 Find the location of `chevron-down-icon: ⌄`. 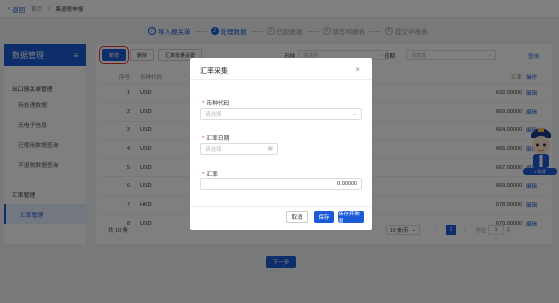

chevron-down-icon: ⌄ is located at coordinates (354, 114).